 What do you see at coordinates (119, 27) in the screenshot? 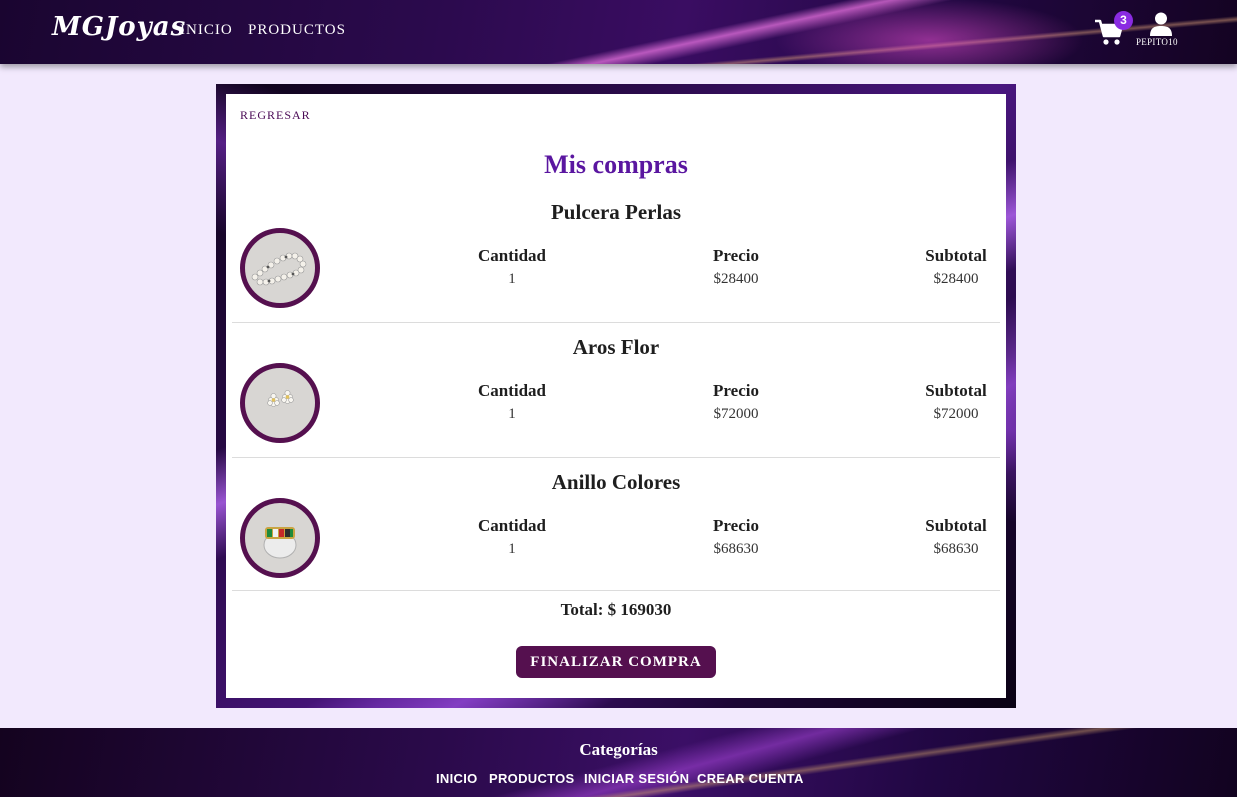
I see `brand-logo: MGJoyas` at bounding box center [119, 27].